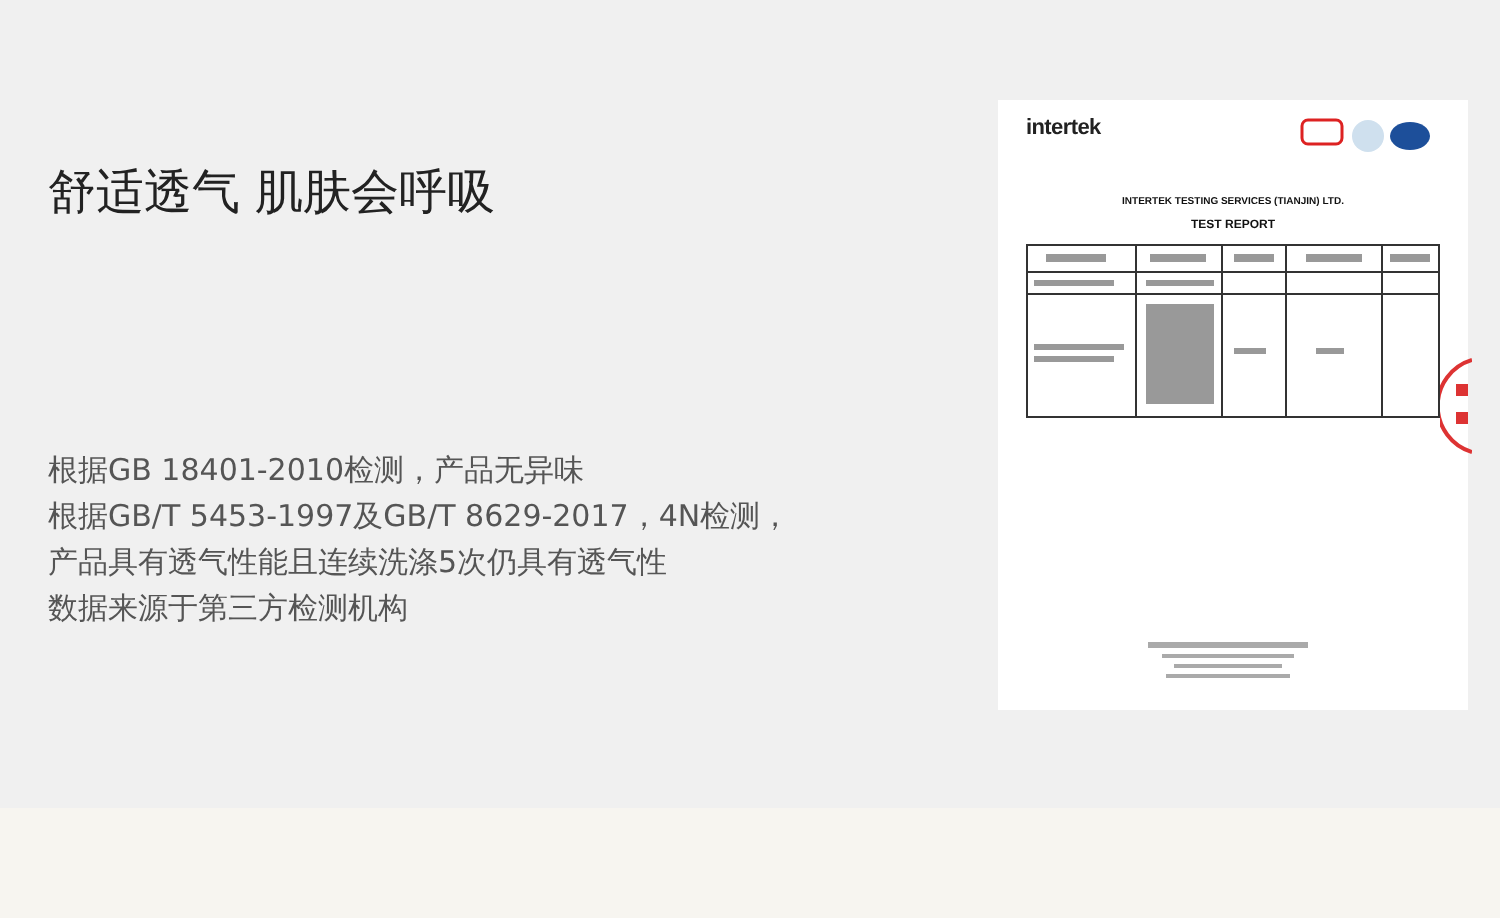 The width and height of the screenshot is (1500, 918). I want to click on description-line: 根据GB/T 5453-1997及GB/T 8629-2017，4N检测，, so click(420, 517).